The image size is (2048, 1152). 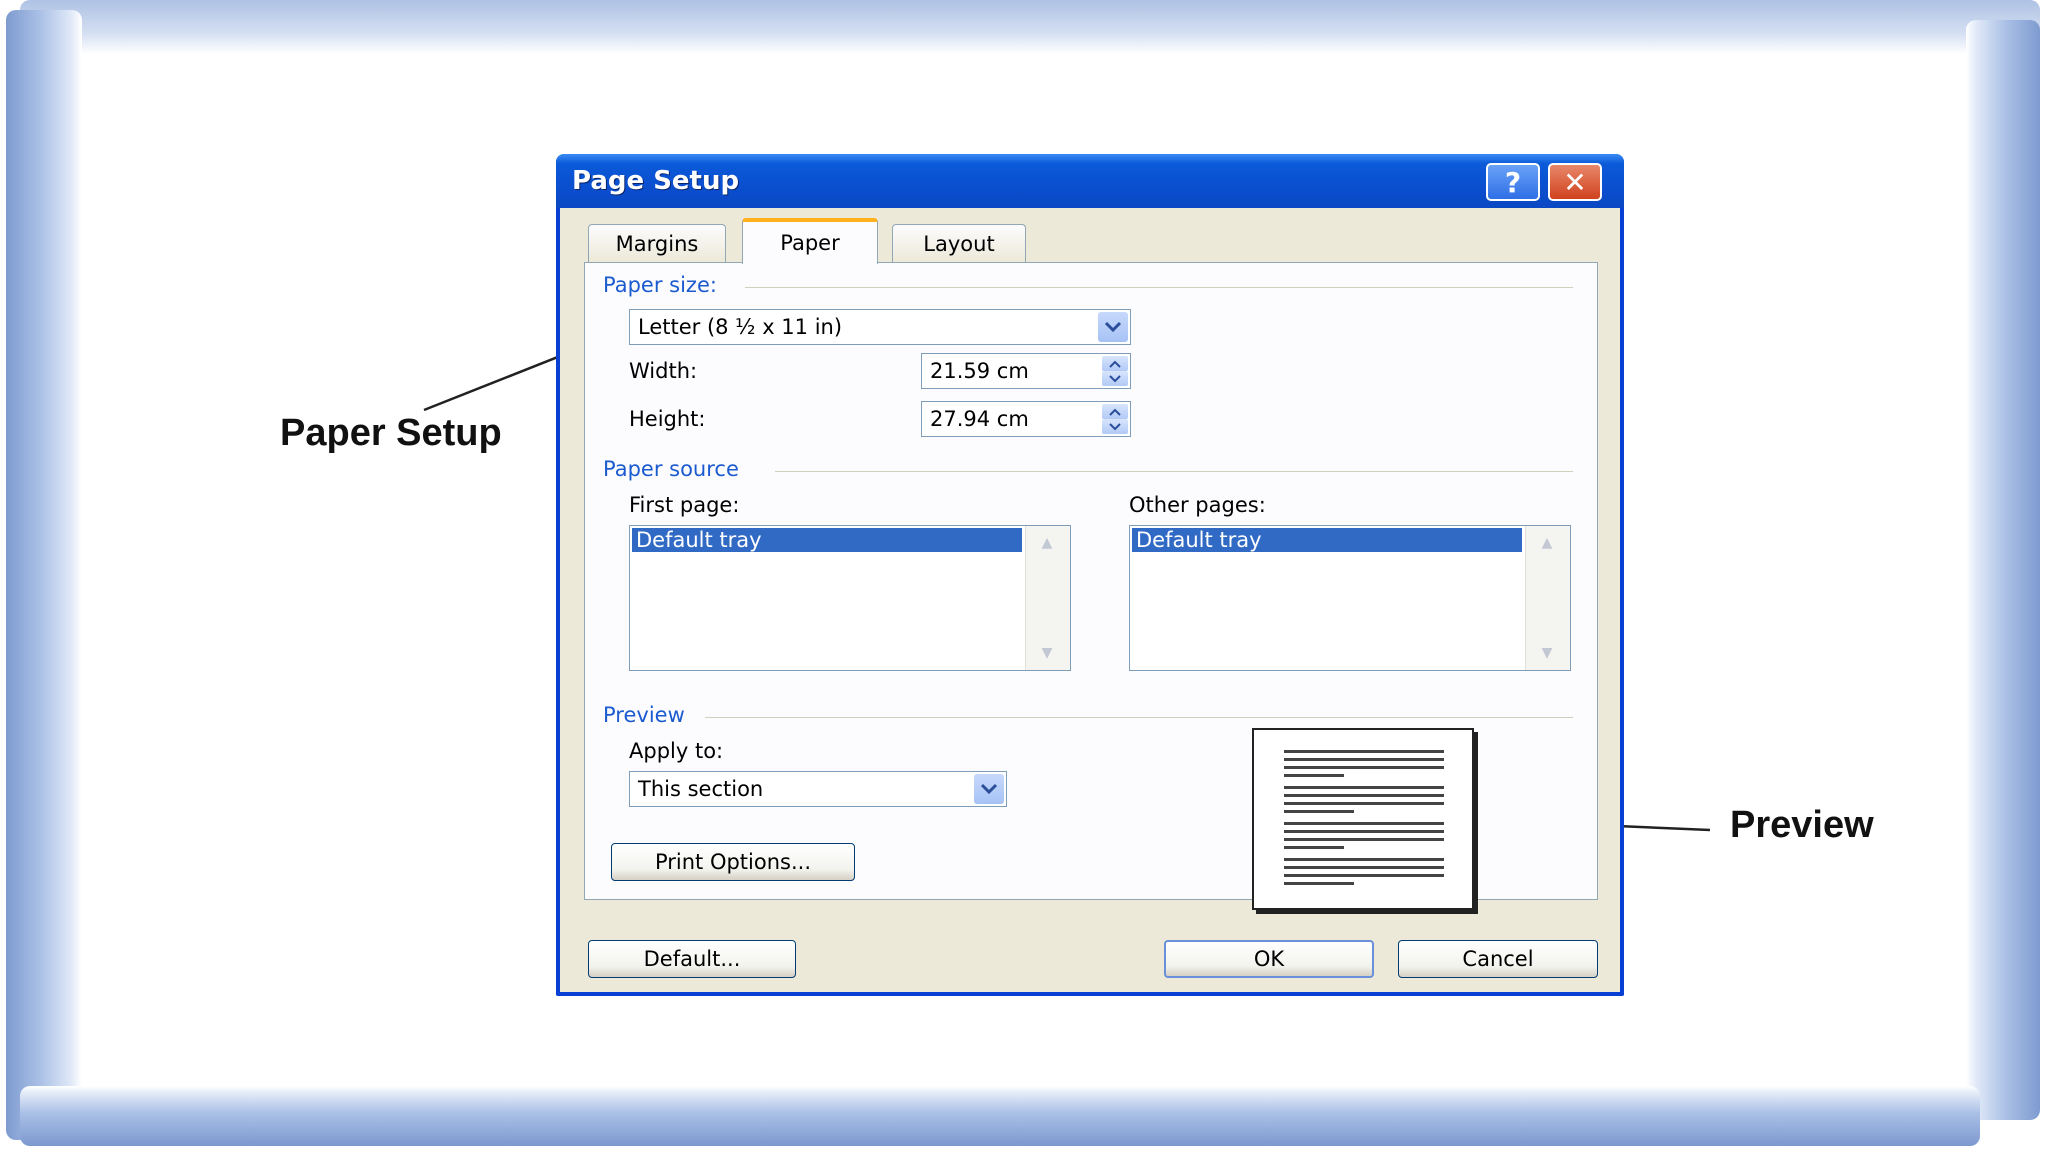 What do you see at coordinates (1363, 819) in the screenshot?
I see `page-preview-thumbnail` at bounding box center [1363, 819].